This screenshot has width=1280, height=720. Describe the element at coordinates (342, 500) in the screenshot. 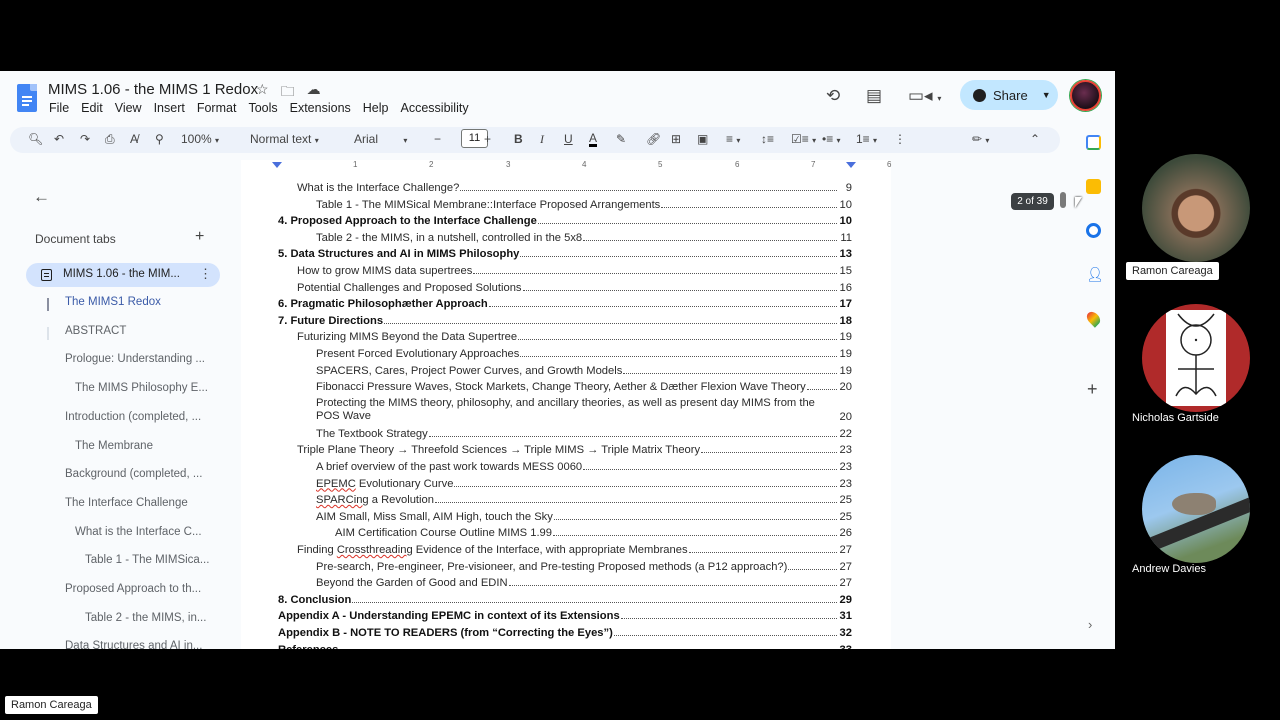

I see `spellcheck-word: SPARCing` at that location.